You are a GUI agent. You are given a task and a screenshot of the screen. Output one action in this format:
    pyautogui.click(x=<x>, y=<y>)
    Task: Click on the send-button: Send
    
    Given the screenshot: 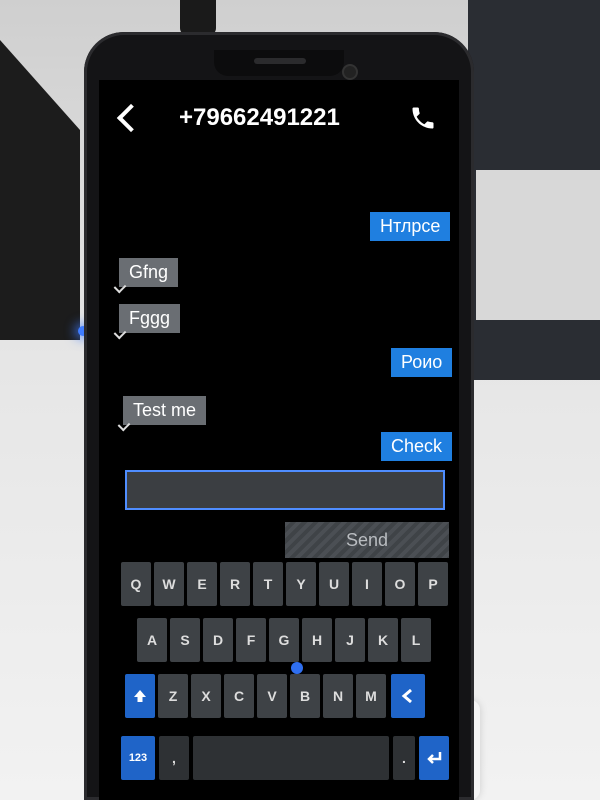 What is the action you would take?
    pyautogui.click(x=367, y=540)
    